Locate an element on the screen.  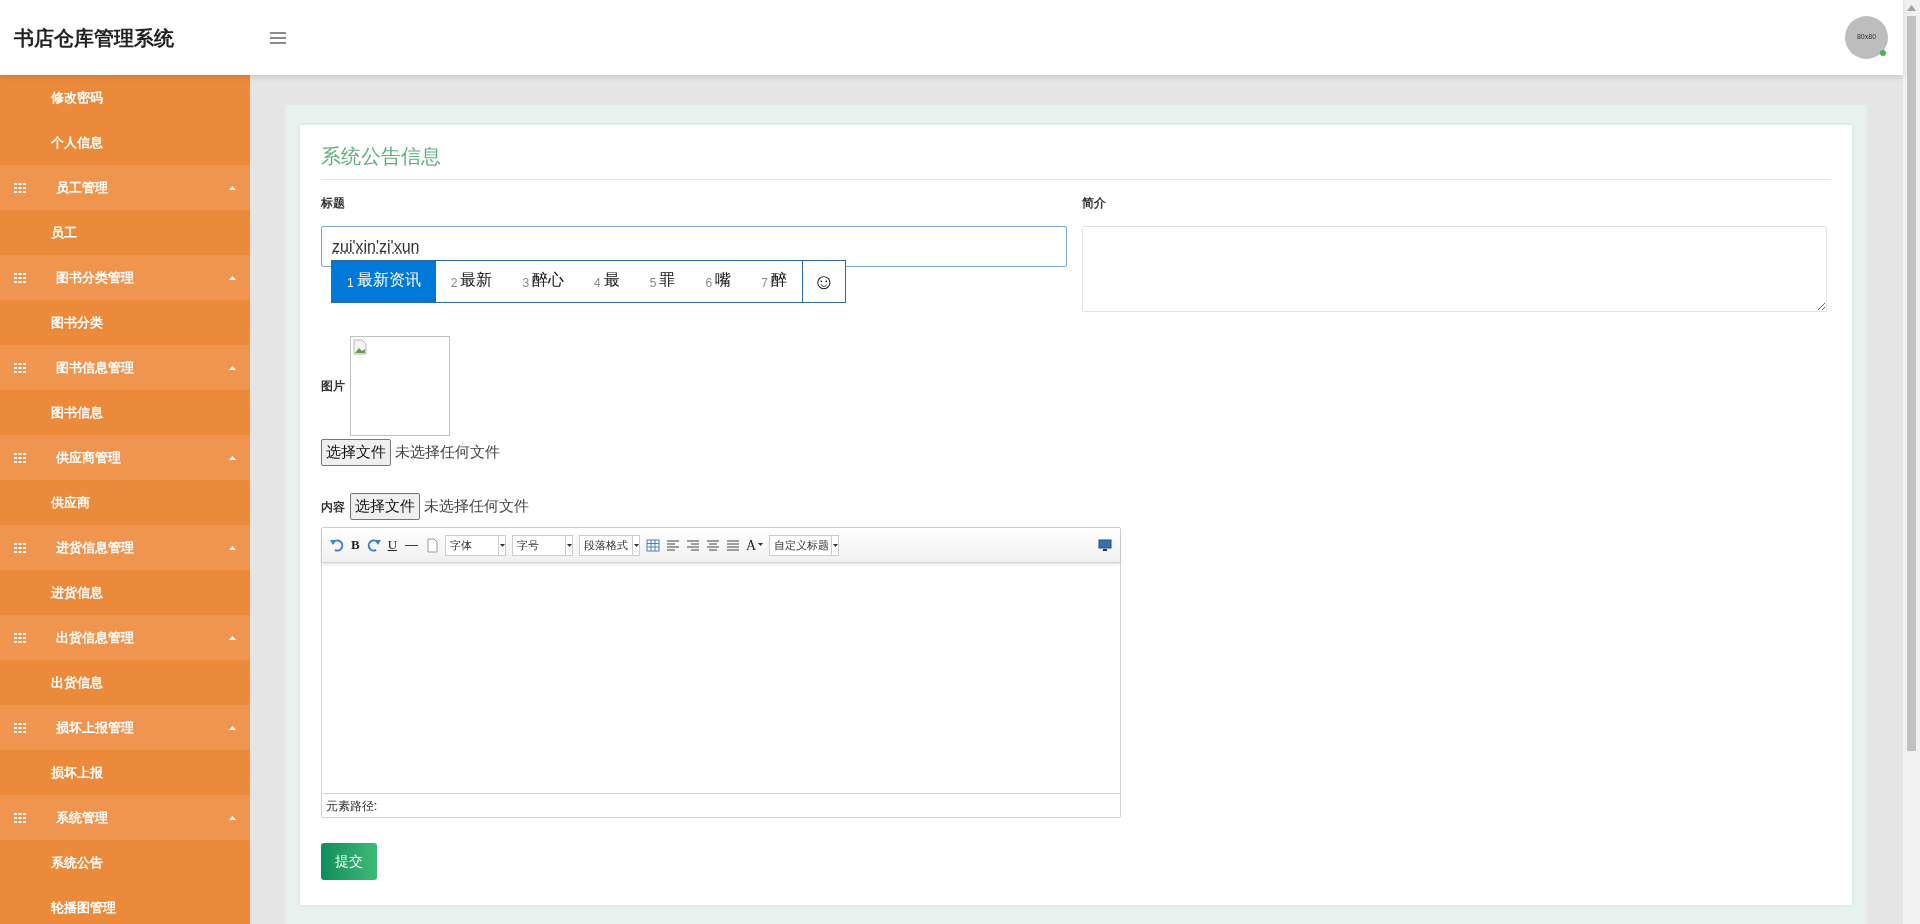
field-label: 标题 is located at coordinates (333, 203).